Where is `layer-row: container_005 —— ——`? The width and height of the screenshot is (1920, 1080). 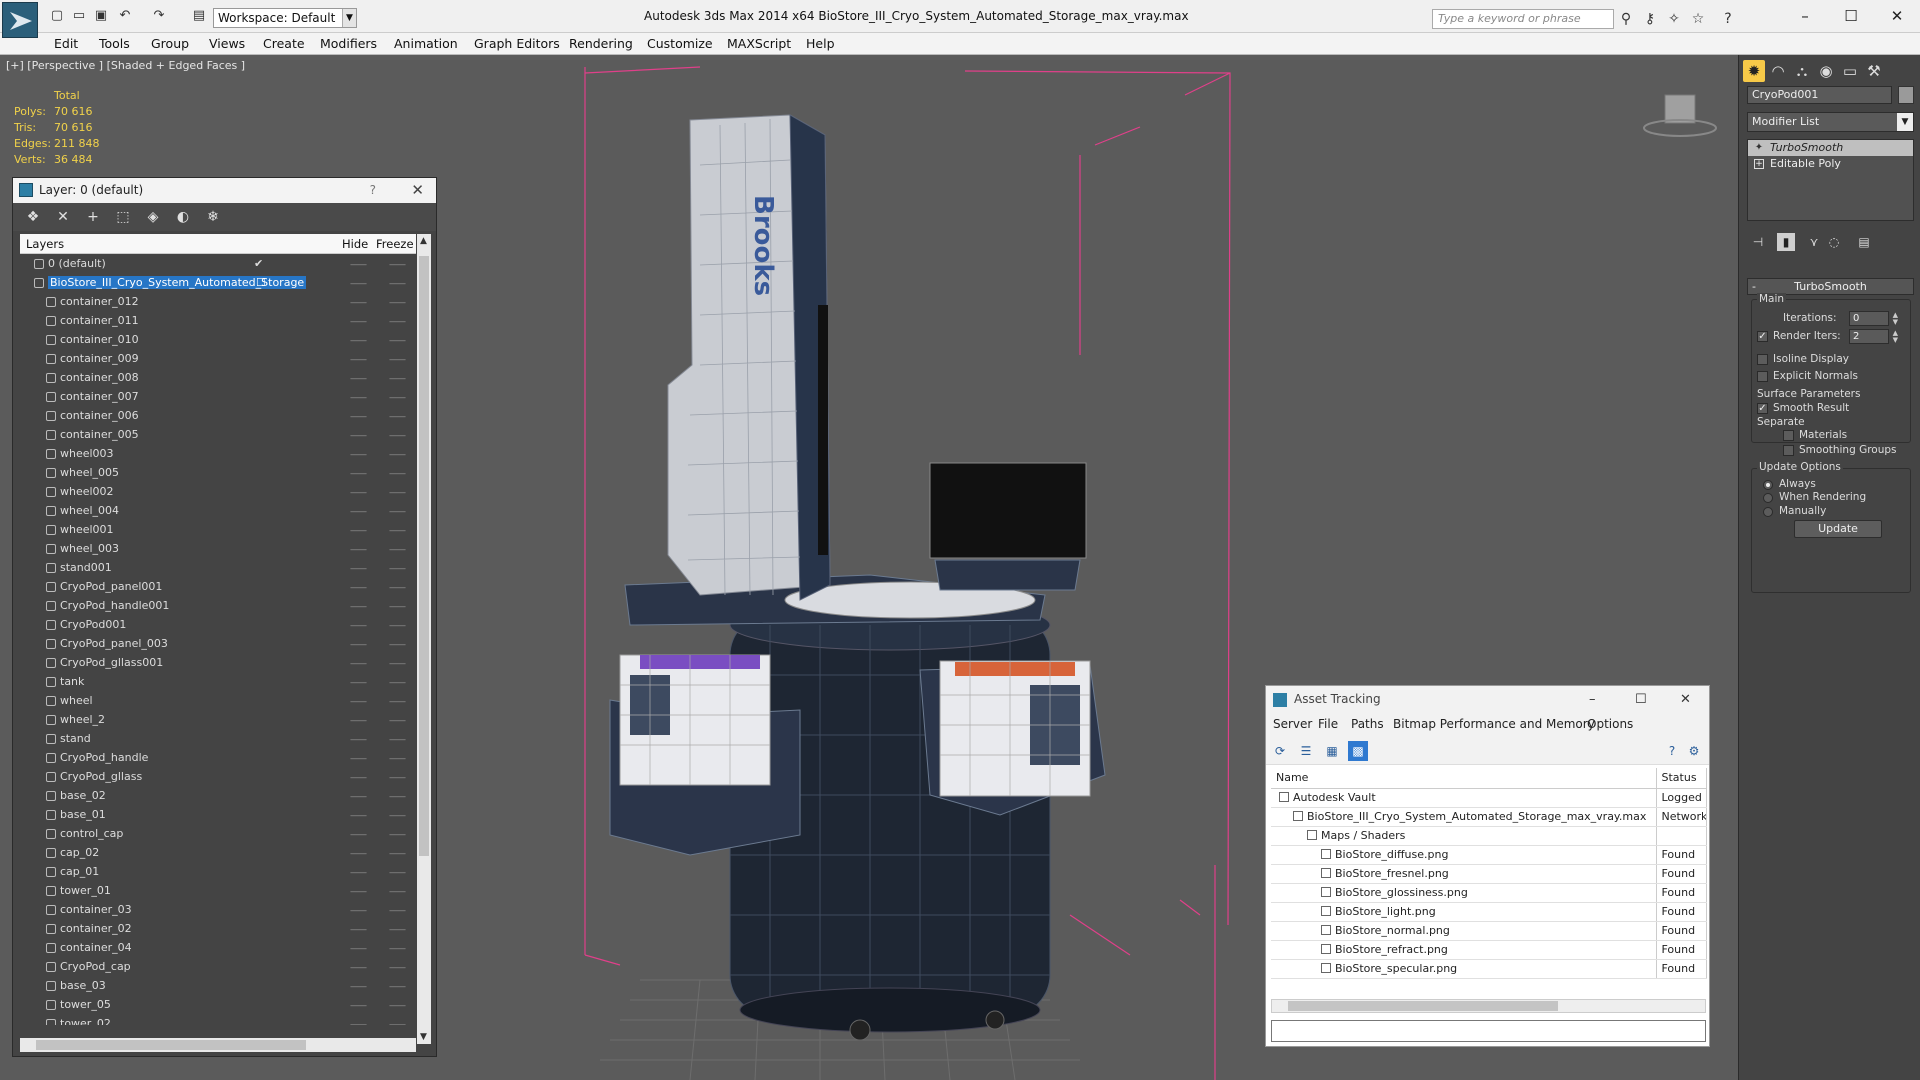
layer-row: container_005 —— —— is located at coordinates (218, 435).